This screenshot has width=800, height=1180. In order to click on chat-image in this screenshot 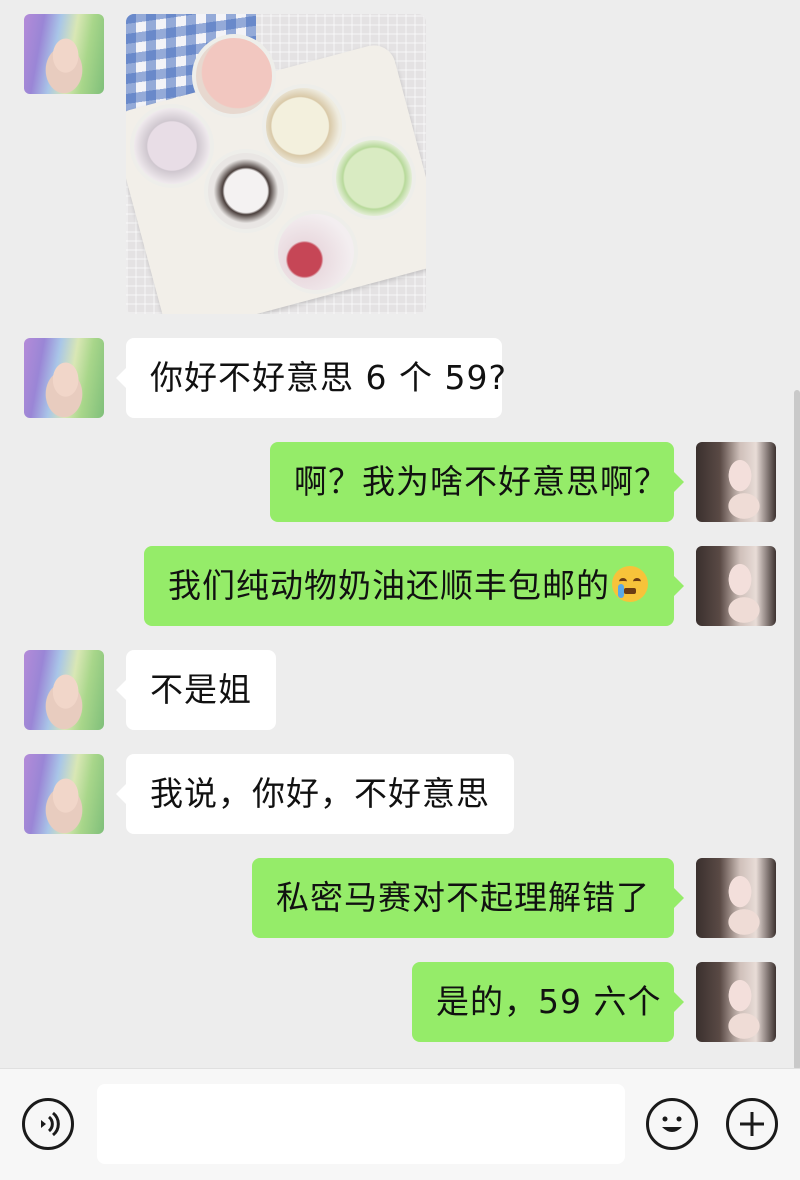, I will do `click(276, 164)`.